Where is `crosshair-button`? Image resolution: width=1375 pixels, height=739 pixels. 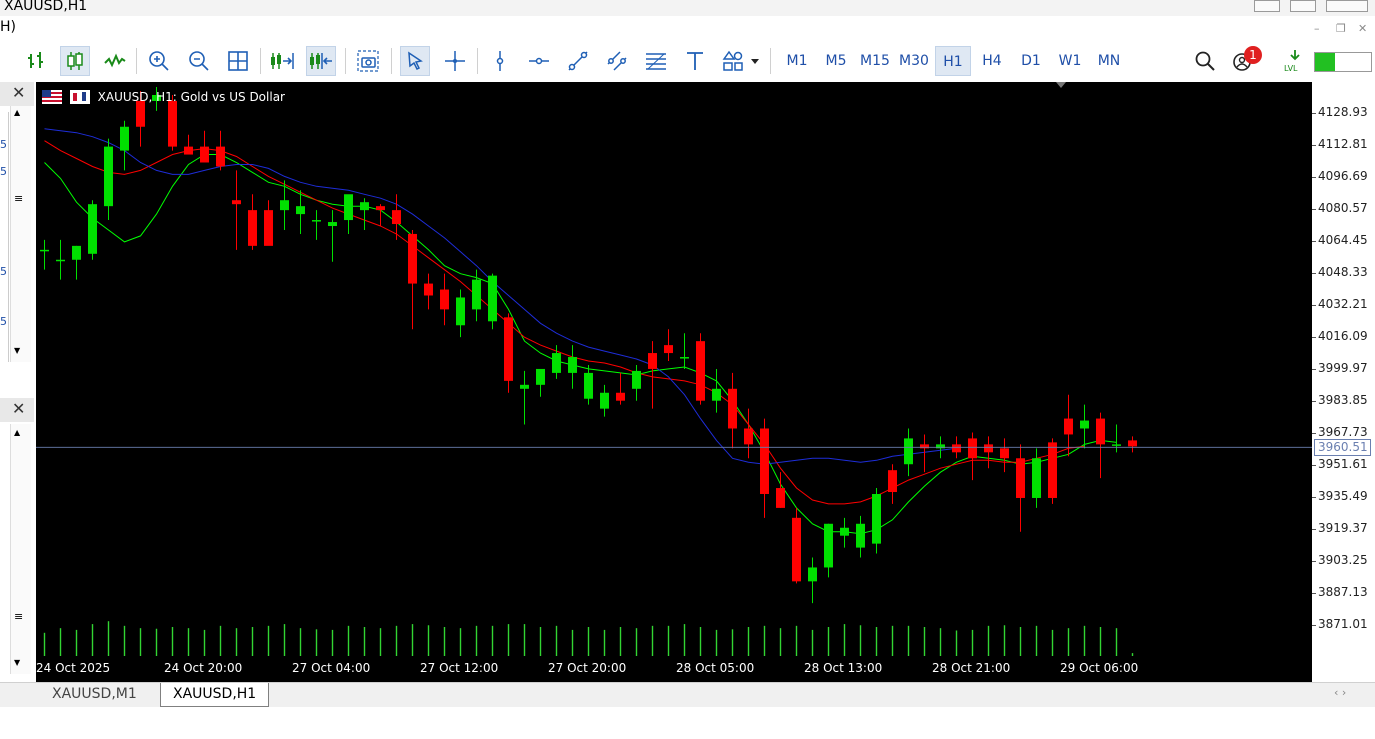
crosshair-button is located at coordinates (455, 61).